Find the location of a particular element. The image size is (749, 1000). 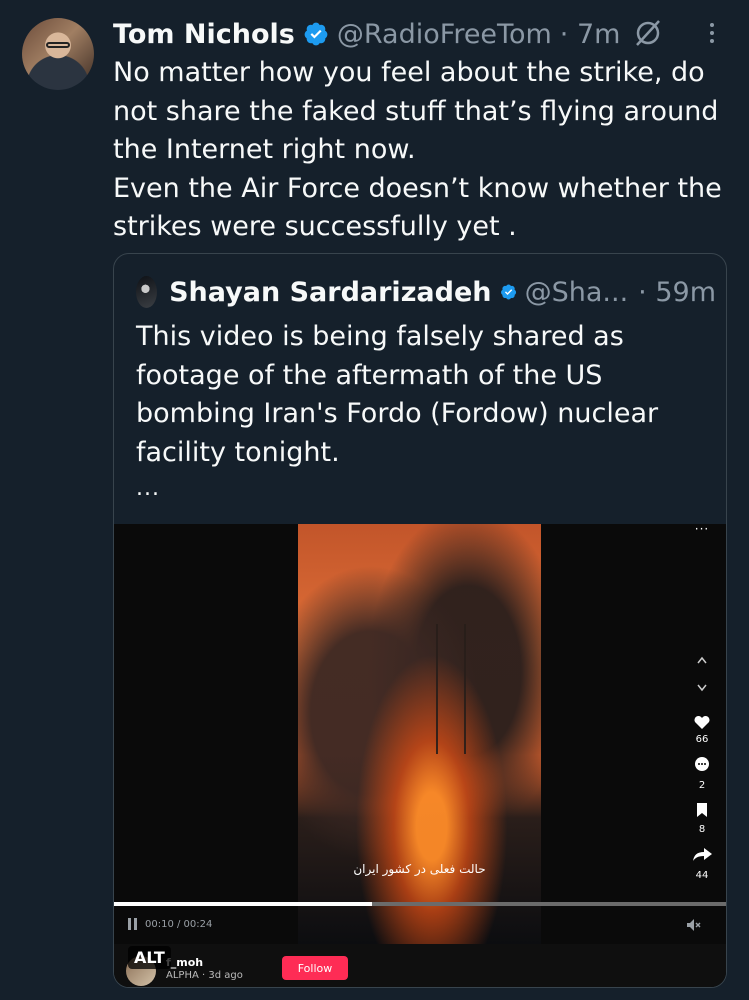

quote-author-avatar is located at coordinates (147, 292).